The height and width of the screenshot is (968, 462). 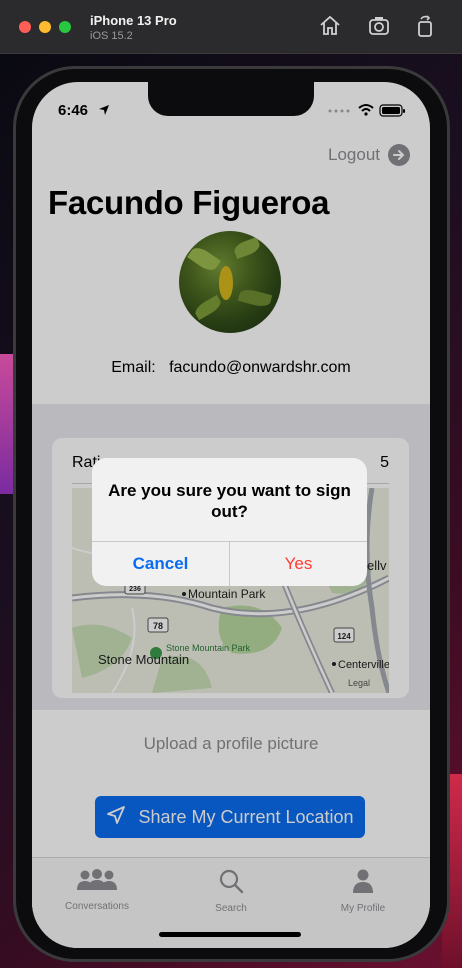 I want to click on simulator-toolbar: iPhone 13 Pro iOS 15.2, so click(x=231, y=27).